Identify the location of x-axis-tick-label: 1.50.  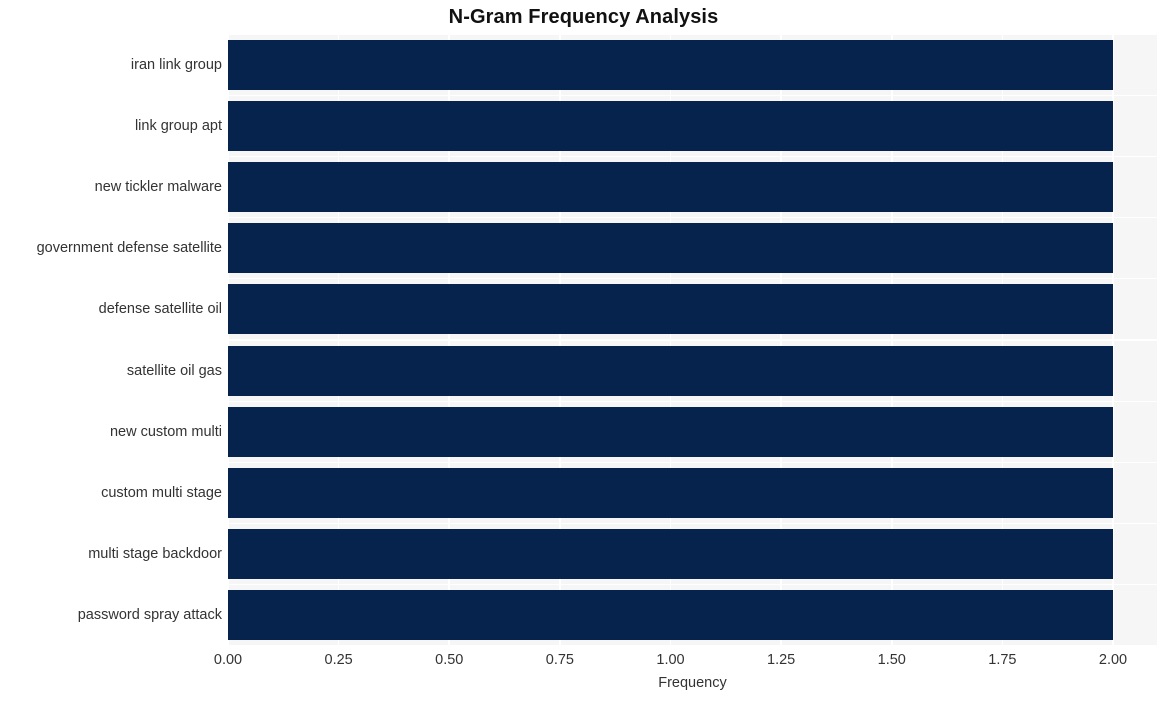
(891, 660).